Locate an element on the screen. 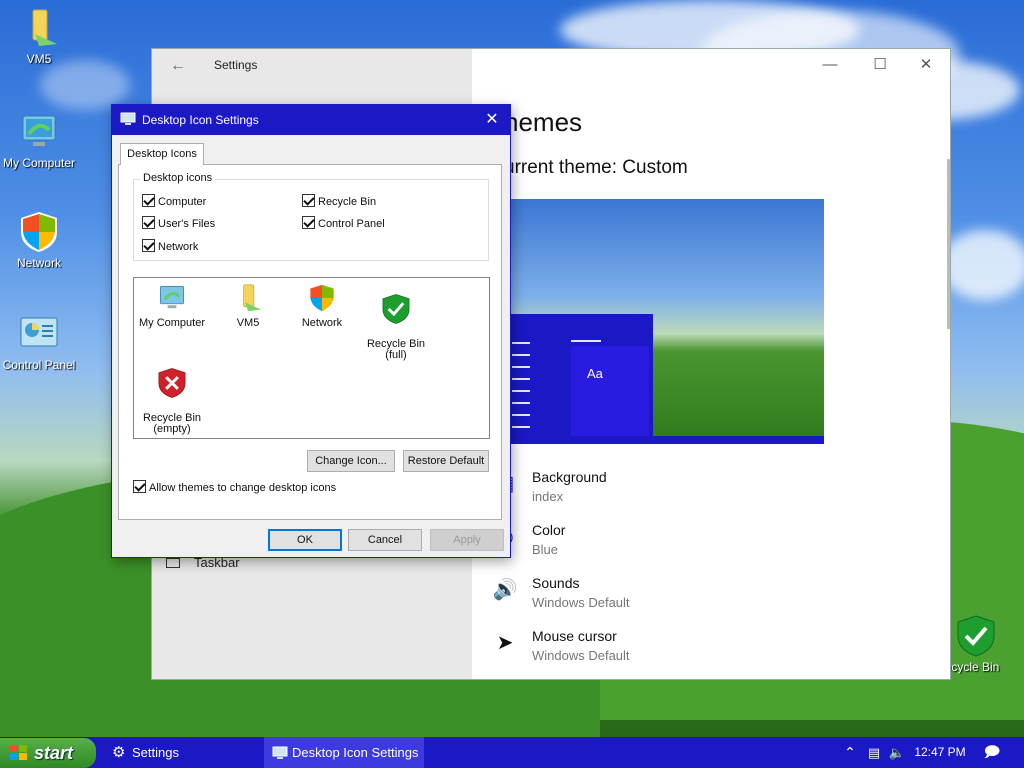 The image size is (1024, 768). cursor-icon: ➤ is located at coordinates (505, 643).